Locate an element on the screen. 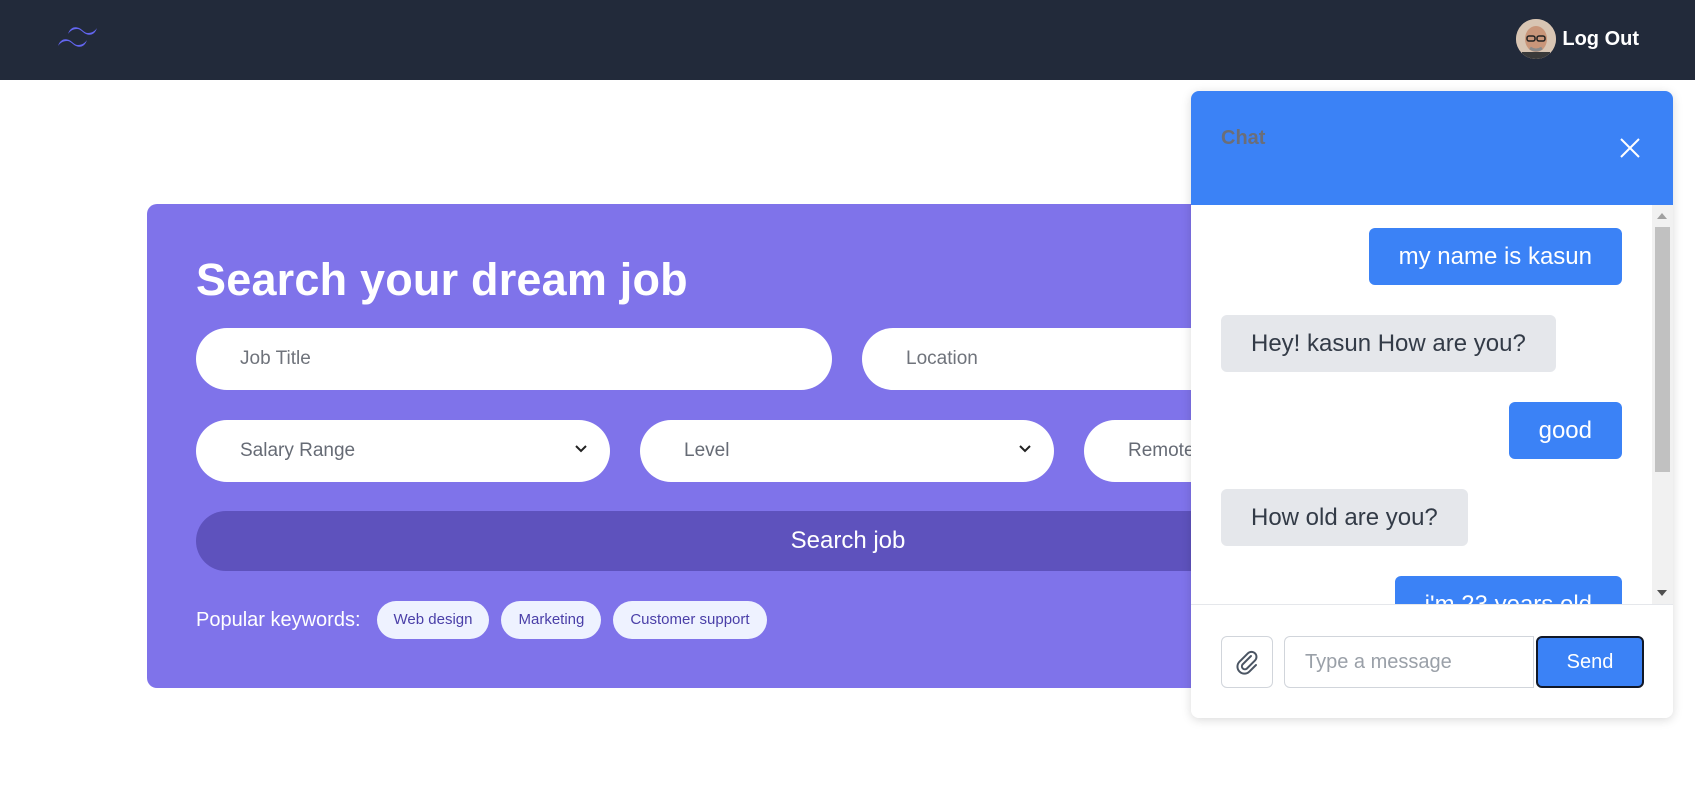  chat-composer: Send is located at coordinates (1432, 661).